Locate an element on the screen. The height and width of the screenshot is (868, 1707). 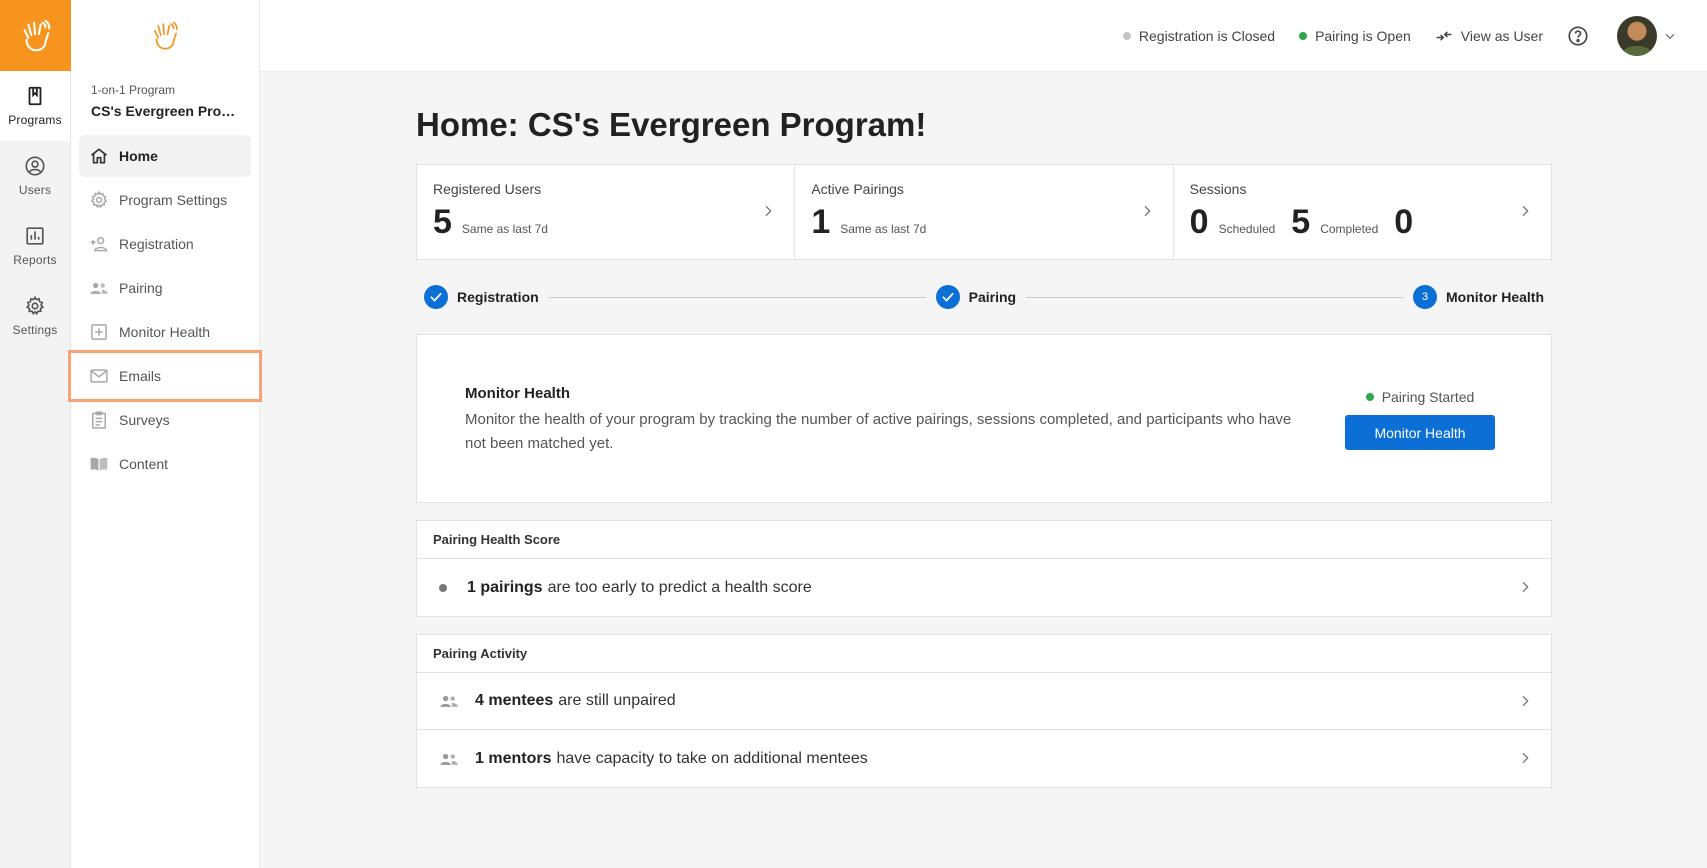
swap-icon is located at coordinates (1444, 35).